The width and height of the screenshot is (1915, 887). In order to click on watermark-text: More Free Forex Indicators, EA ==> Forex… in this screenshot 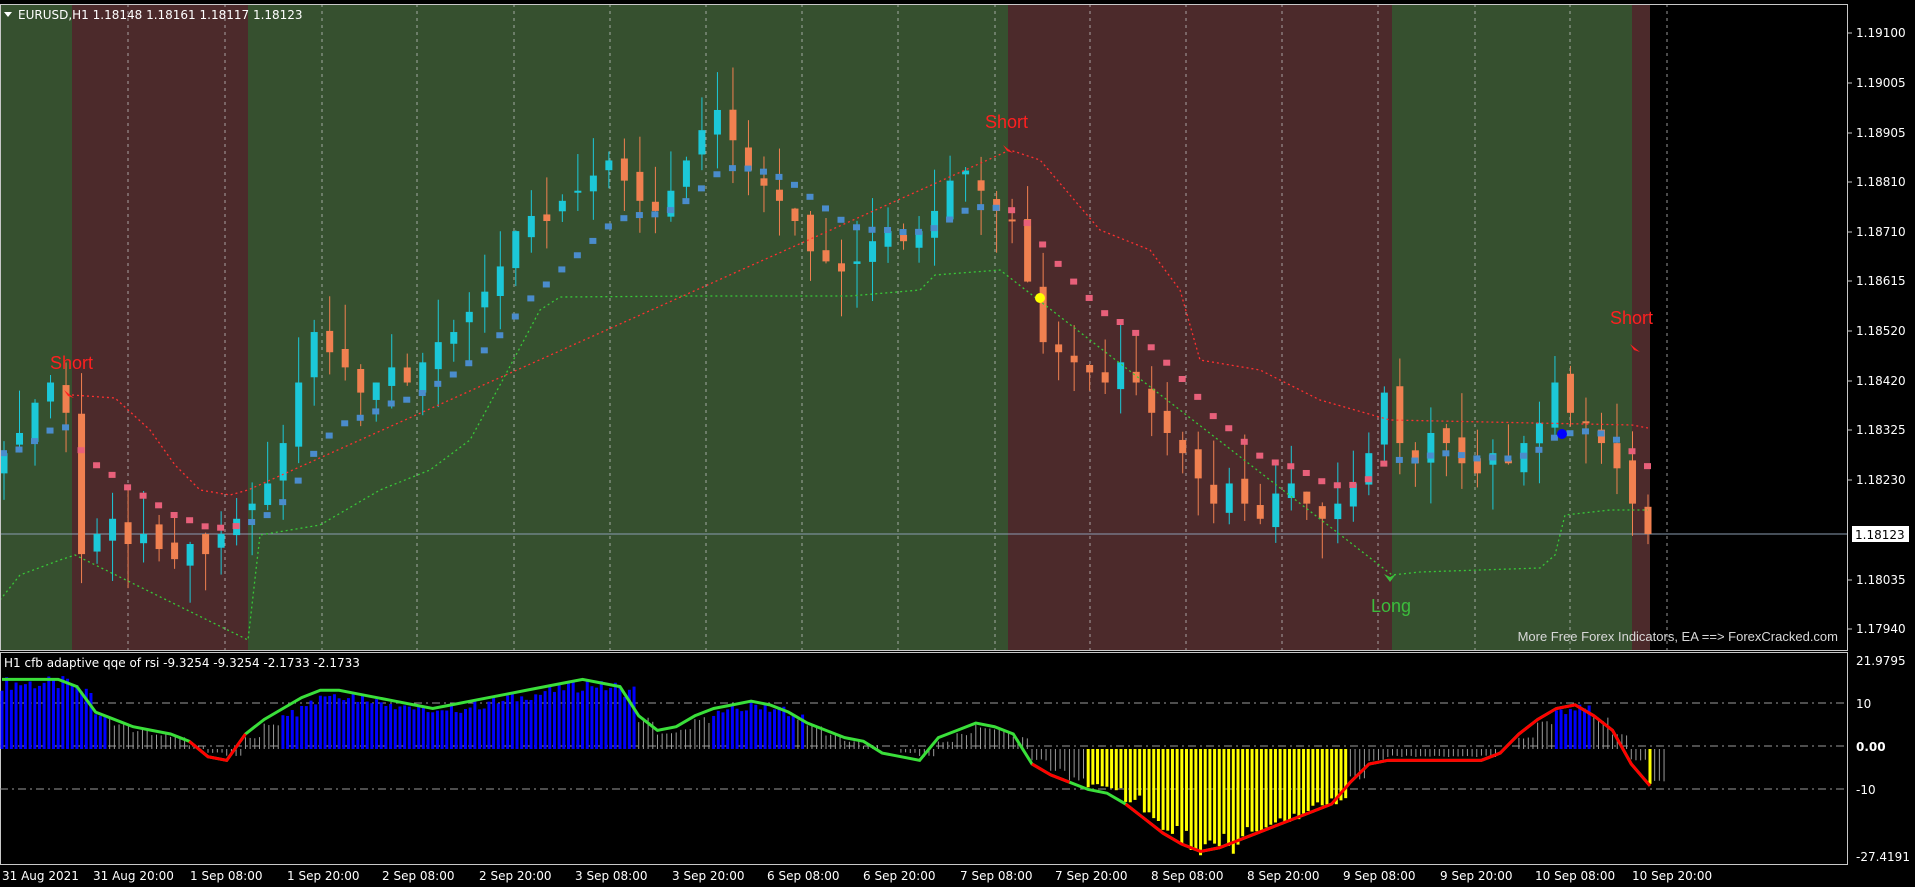, I will do `click(1678, 636)`.